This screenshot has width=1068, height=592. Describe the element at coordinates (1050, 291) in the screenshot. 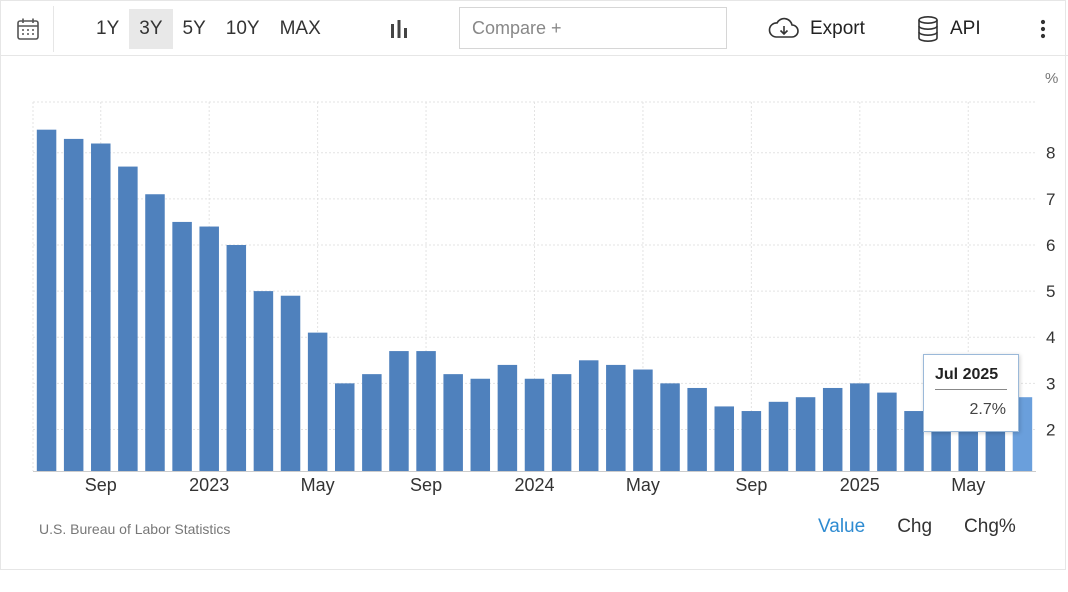

I see `y-tick-label: 5` at that location.